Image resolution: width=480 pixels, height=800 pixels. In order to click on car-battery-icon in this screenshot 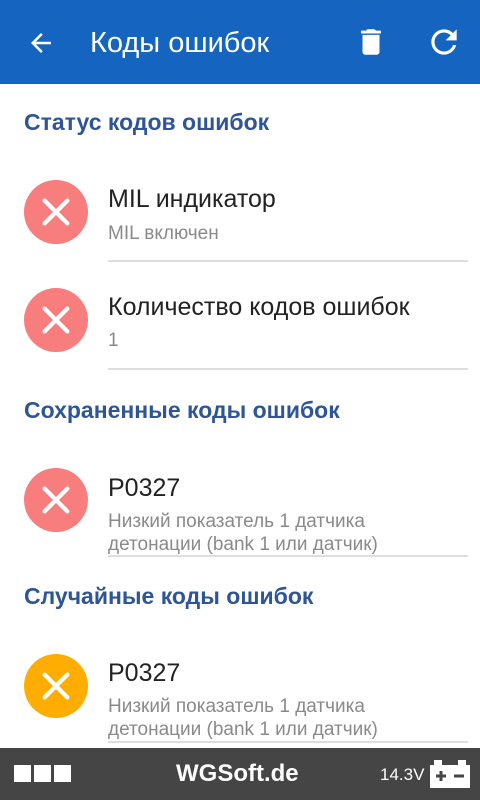, I will do `click(450, 774)`.